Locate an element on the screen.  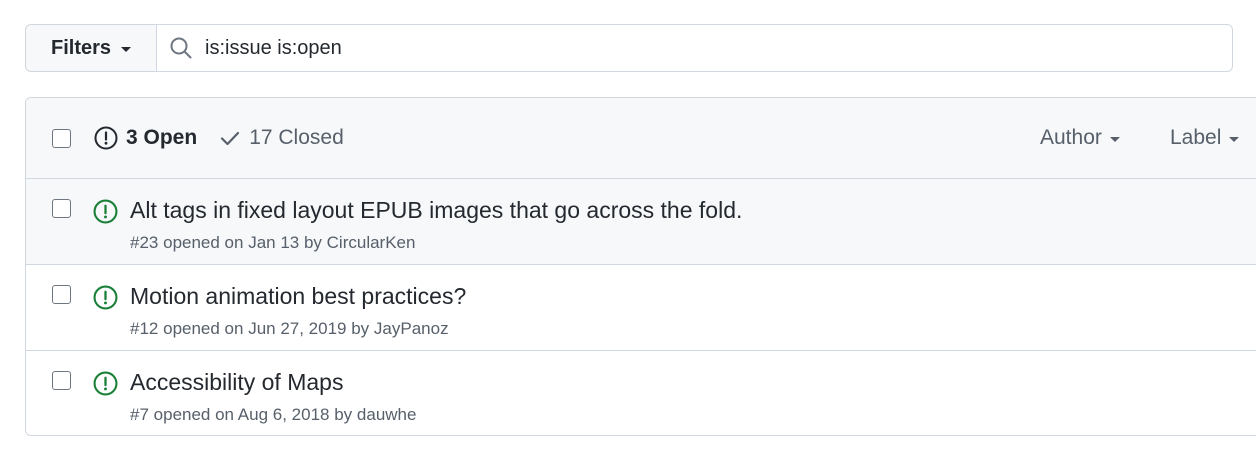
issue-number: #23 is located at coordinates (144, 242).